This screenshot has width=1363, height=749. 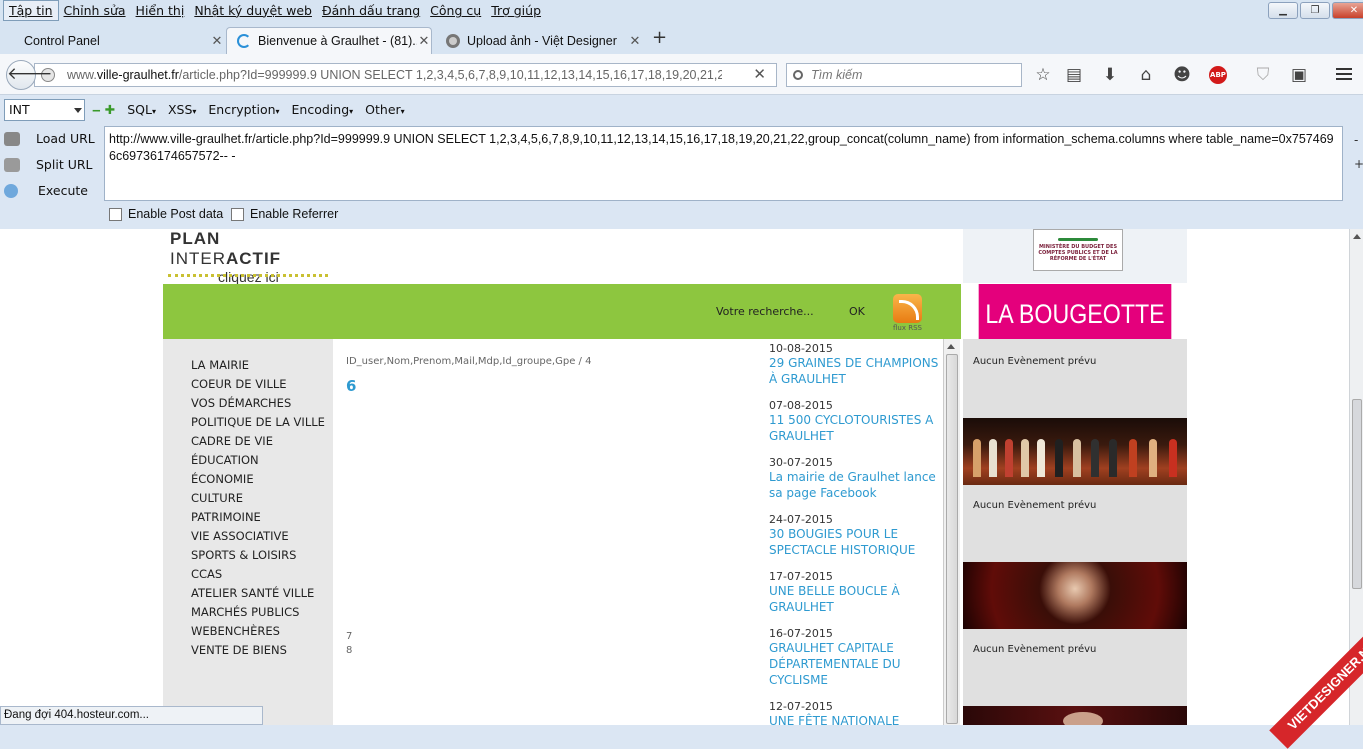 I want to click on tab-upload: Upload ảnh - Việt Designer ✕, so click(x=539, y=40).